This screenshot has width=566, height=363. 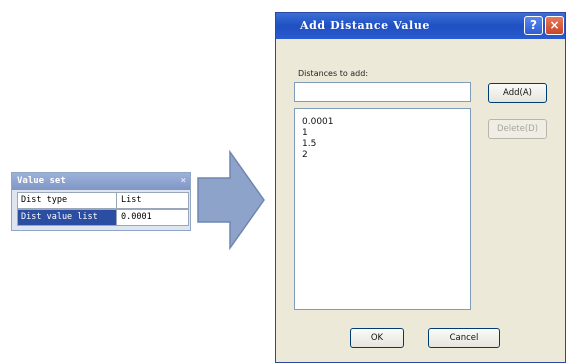 I want to click on ok-button: OK, so click(x=377, y=338).